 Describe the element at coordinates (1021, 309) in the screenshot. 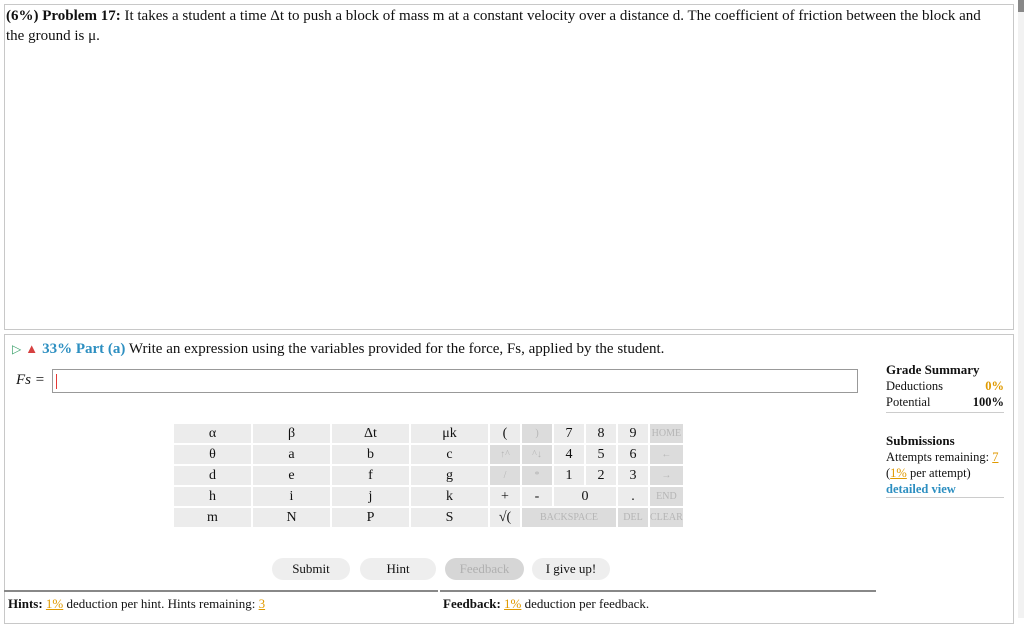

I see `scrollbar-track` at that location.